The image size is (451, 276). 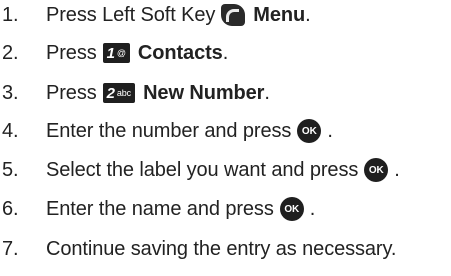 What do you see at coordinates (10, 92) in the screenshot?
I see `step-number: 3.` at bounding box center [10, 92].